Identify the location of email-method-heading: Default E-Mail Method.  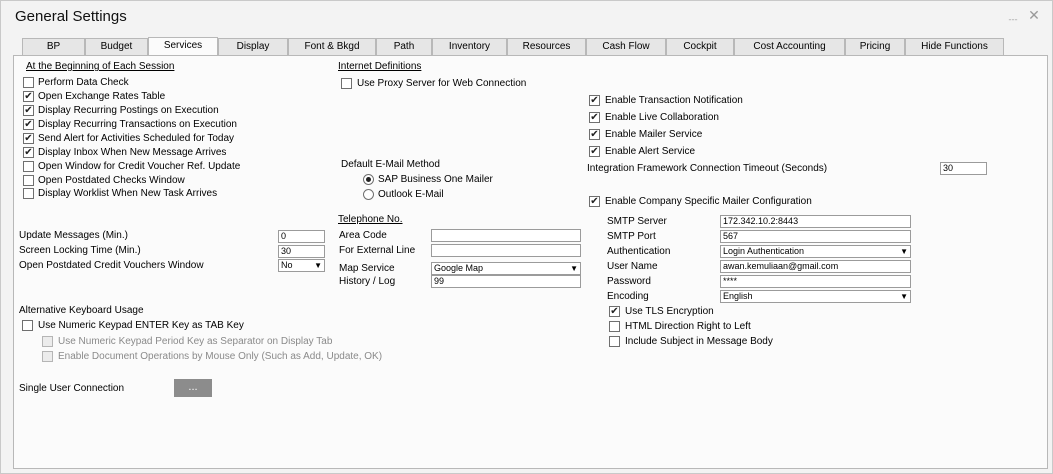
(390, 164).